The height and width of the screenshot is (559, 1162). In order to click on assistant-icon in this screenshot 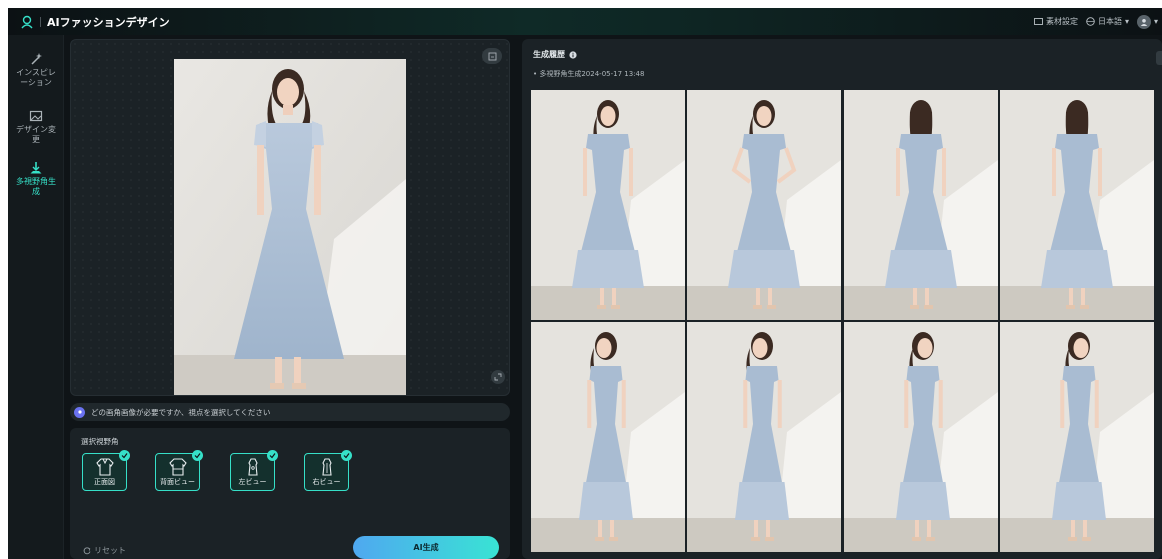, I will do `click(79, 412)`.